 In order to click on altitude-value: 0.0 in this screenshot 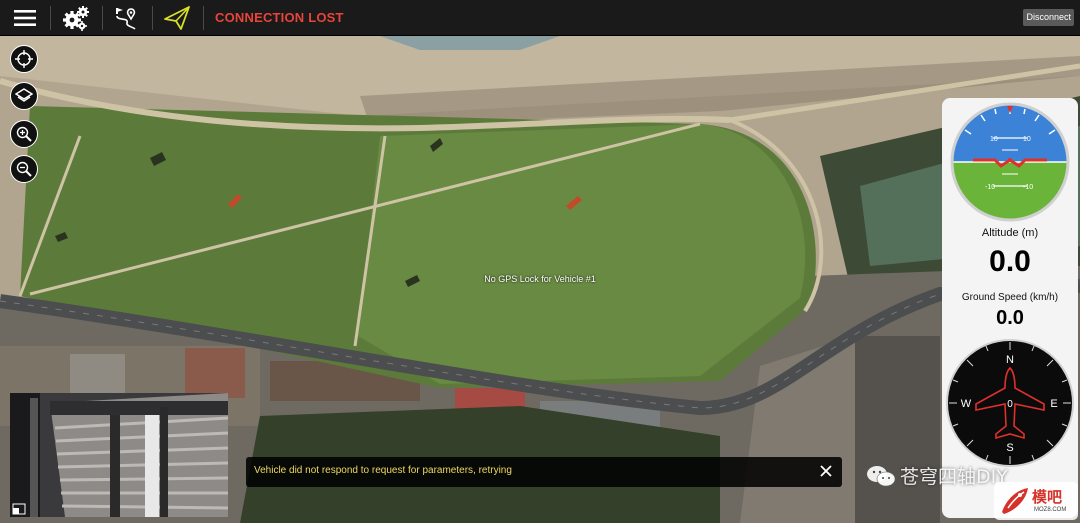, I will do `click(1010, 261)`.